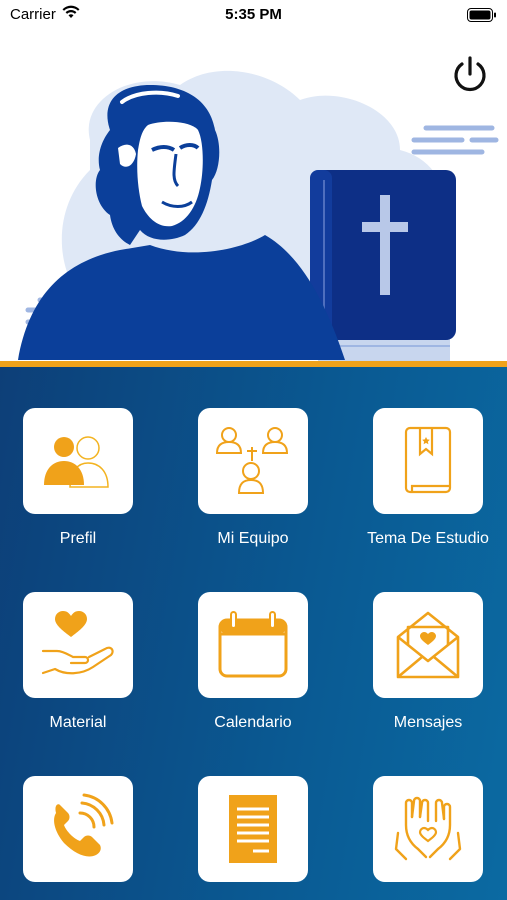 This screenshot has width=507, height=900. I want to click on people-icon, so click(76, 462).